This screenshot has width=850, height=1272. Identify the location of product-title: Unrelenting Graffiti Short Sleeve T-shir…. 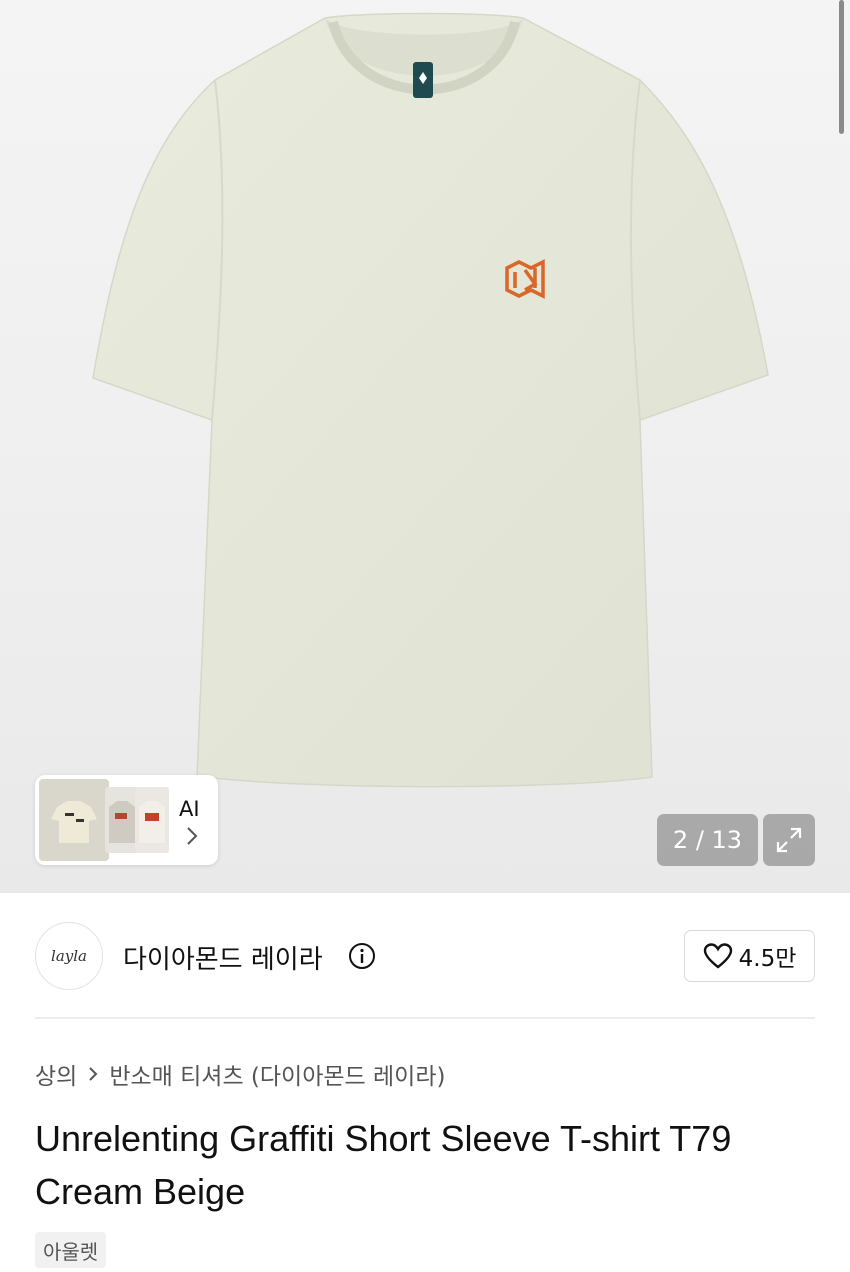
(383, 1165).